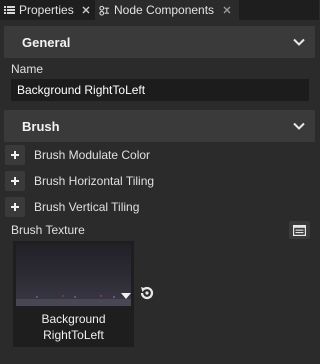  I want to click on add-brush-modulate-color-button, so click(15, 155).